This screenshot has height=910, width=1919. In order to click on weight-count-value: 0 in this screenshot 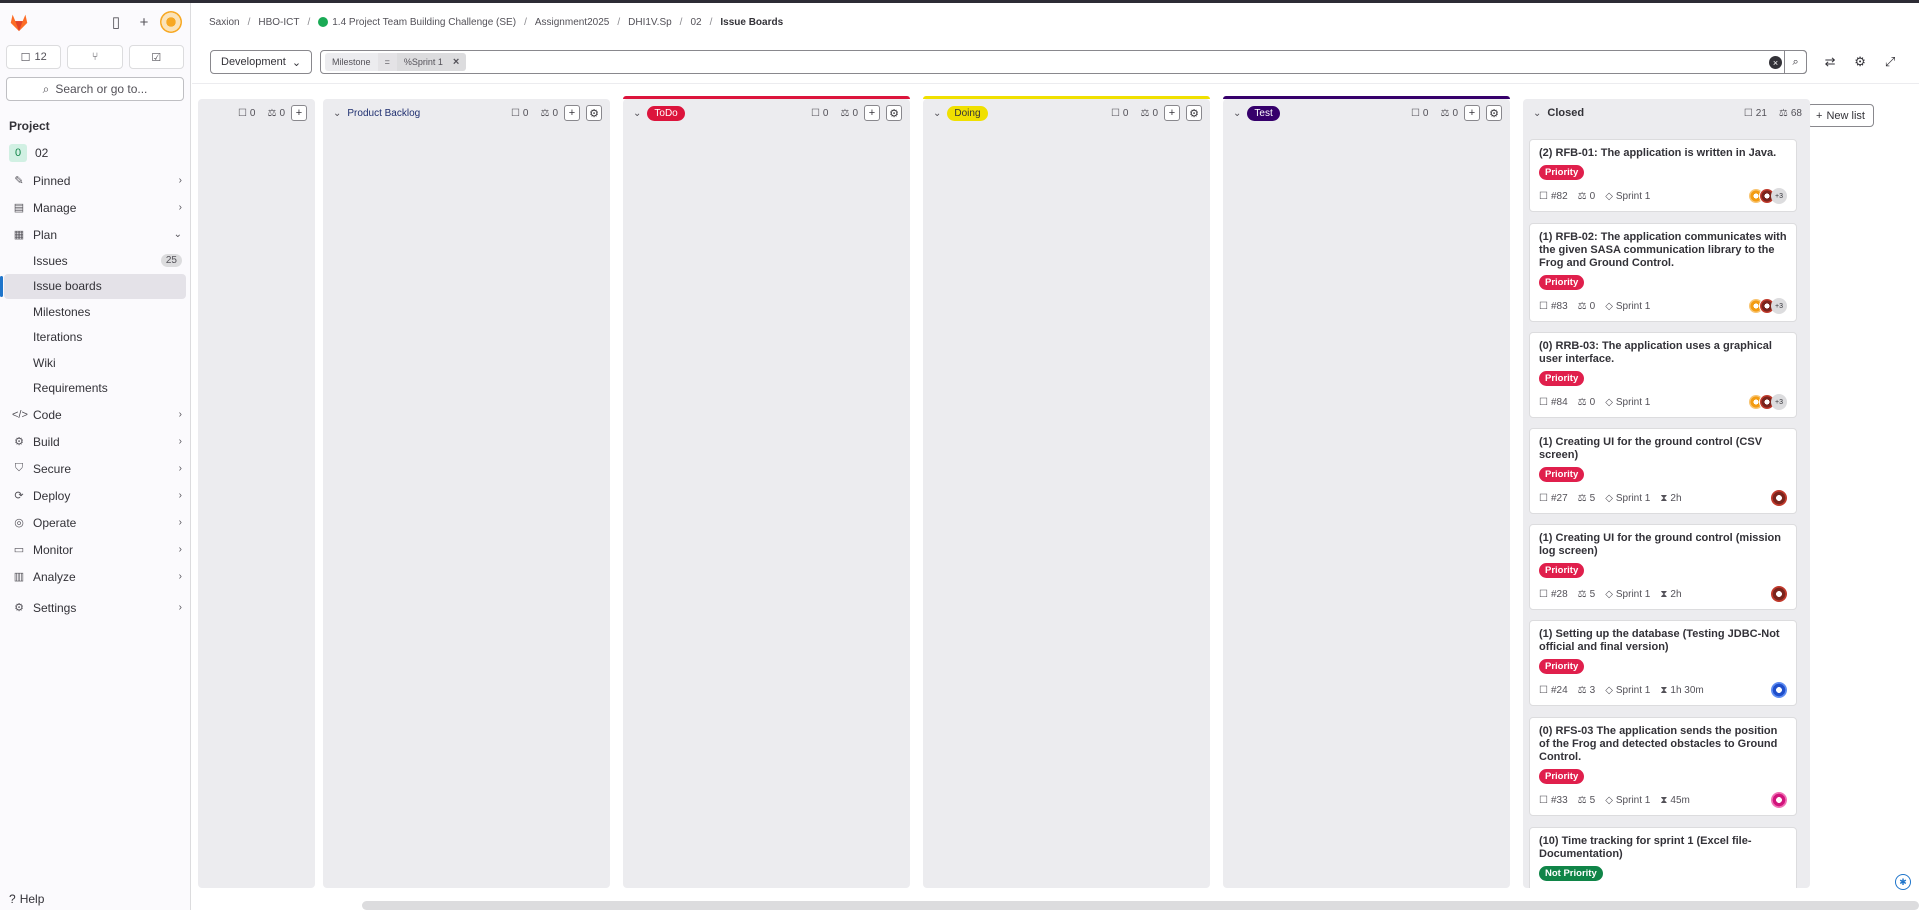, I will do `click(282, 113)`.